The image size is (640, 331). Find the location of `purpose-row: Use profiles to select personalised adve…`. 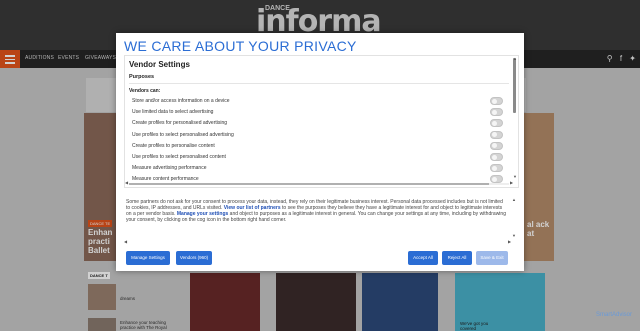

purpose-row: Use profiles to select personalised adve… is located at coordinates (317, 135).